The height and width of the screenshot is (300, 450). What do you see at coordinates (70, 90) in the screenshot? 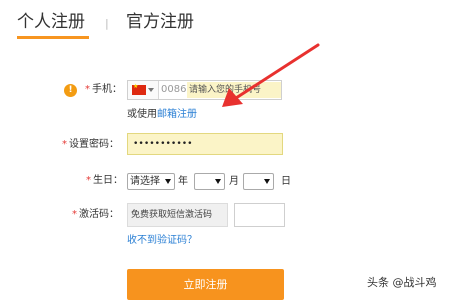
I see `info-warning-icon: !` at bounding box center [70, 90].